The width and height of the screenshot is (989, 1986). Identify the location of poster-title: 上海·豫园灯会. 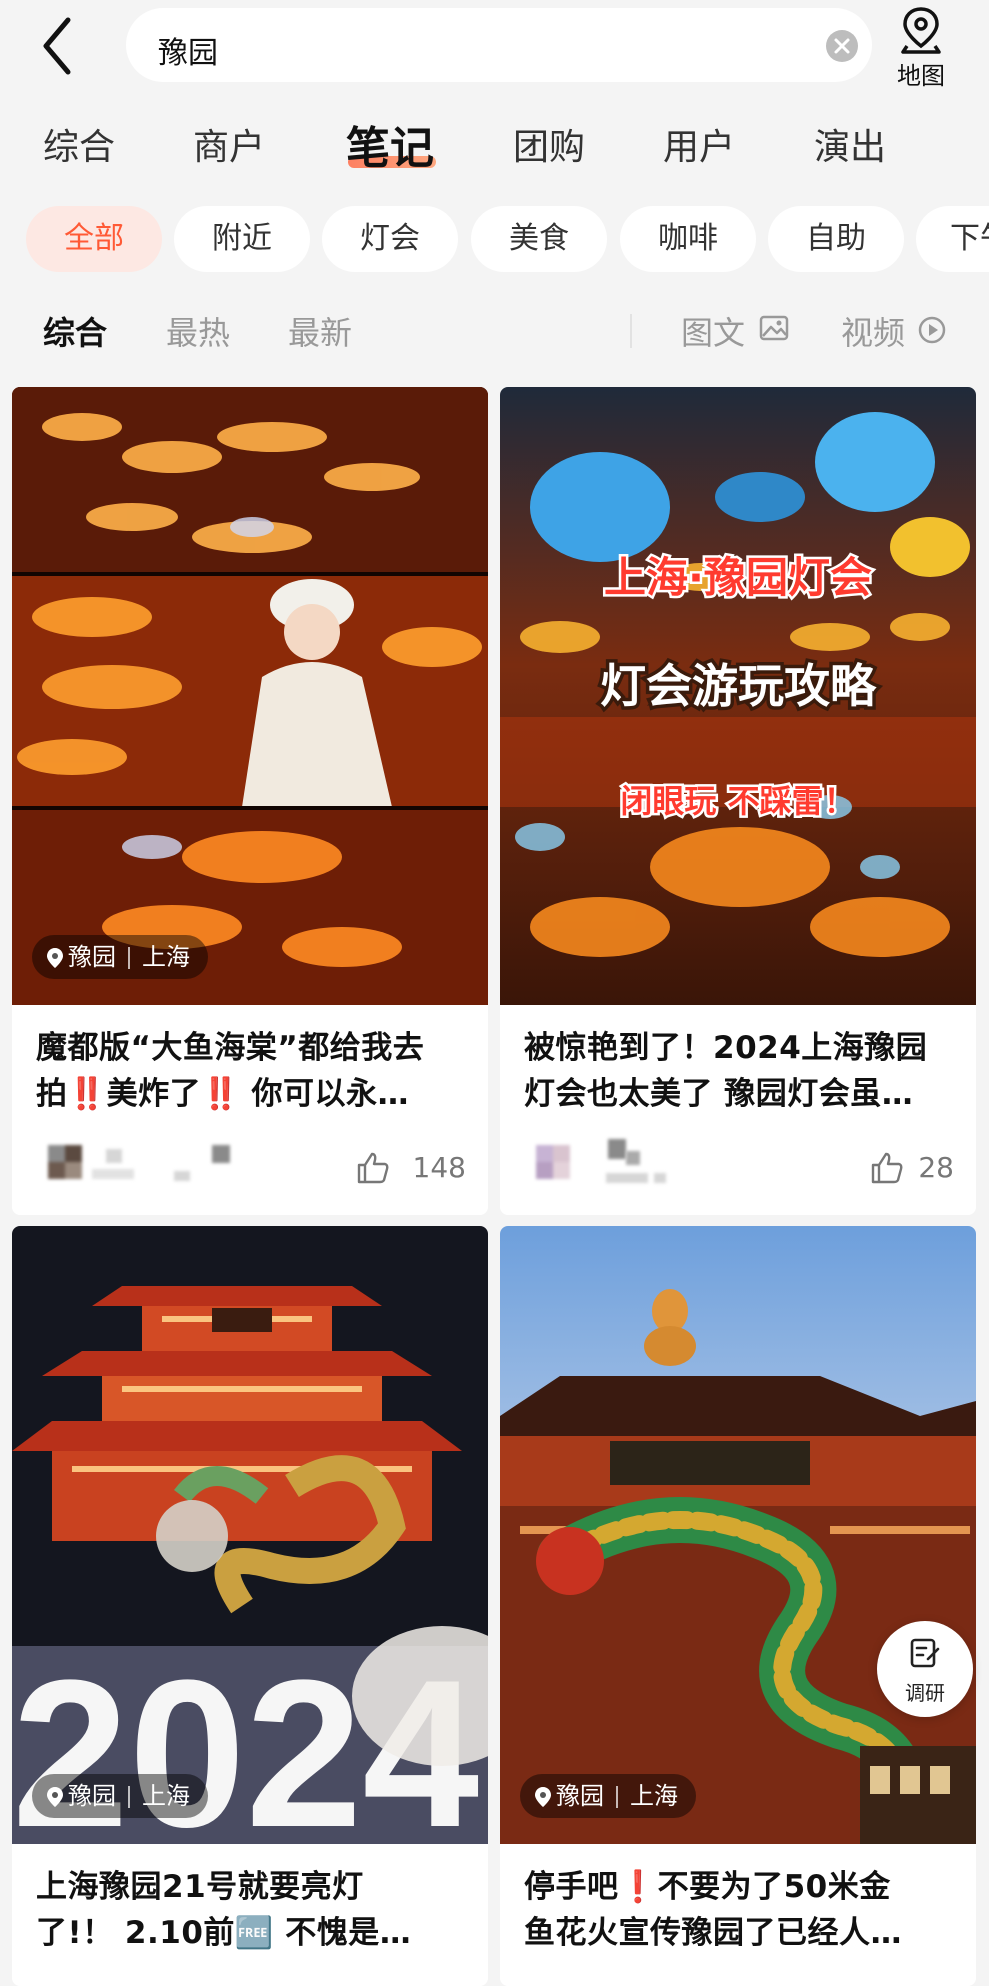
(738, 577).